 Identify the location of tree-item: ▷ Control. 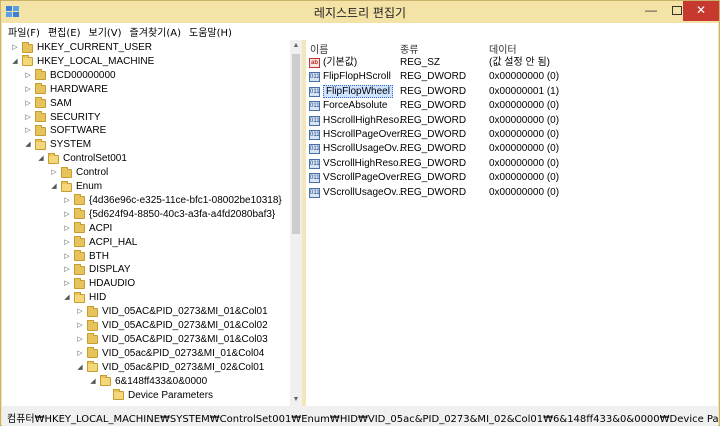
(78, 173).